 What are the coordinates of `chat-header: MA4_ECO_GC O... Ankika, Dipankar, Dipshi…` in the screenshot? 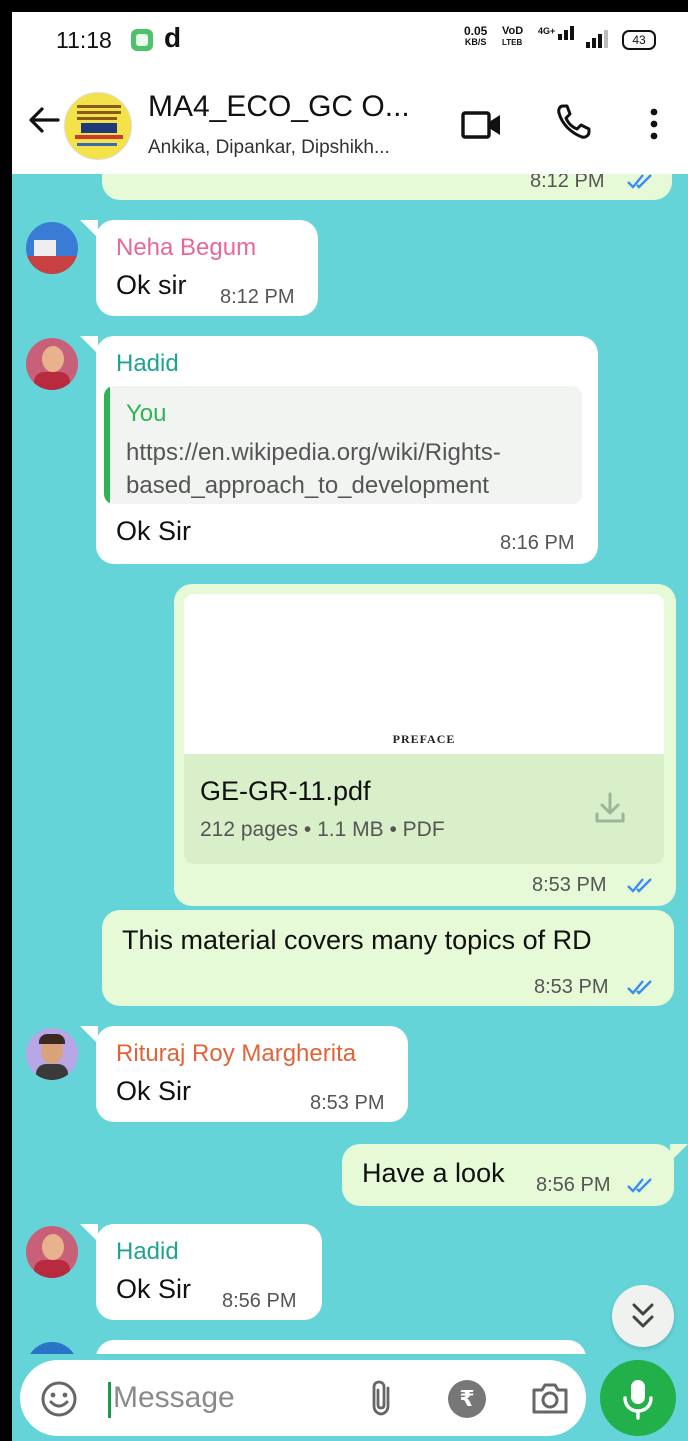 It's located at (350, 122).